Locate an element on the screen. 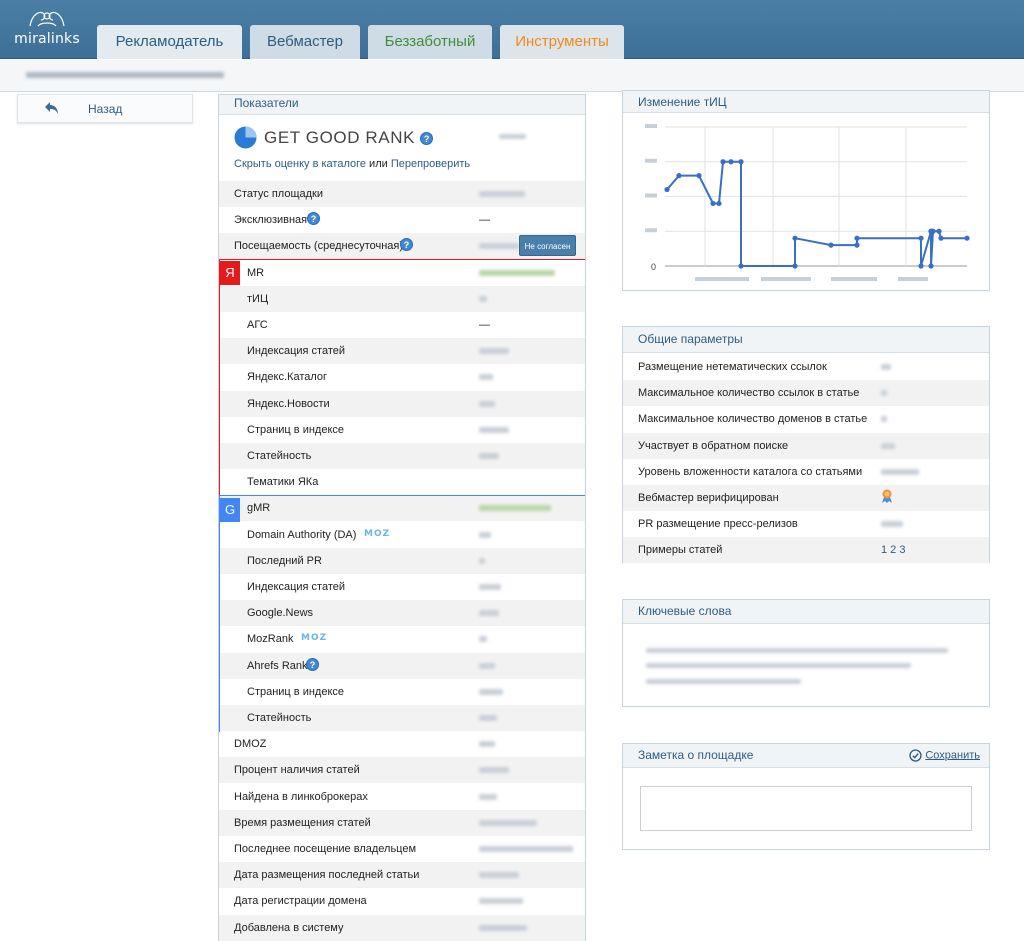 Image resolution: width=1024 pixels, height=941 pixels. save-note-link: Сохранить is located at coordinates (944, 755).